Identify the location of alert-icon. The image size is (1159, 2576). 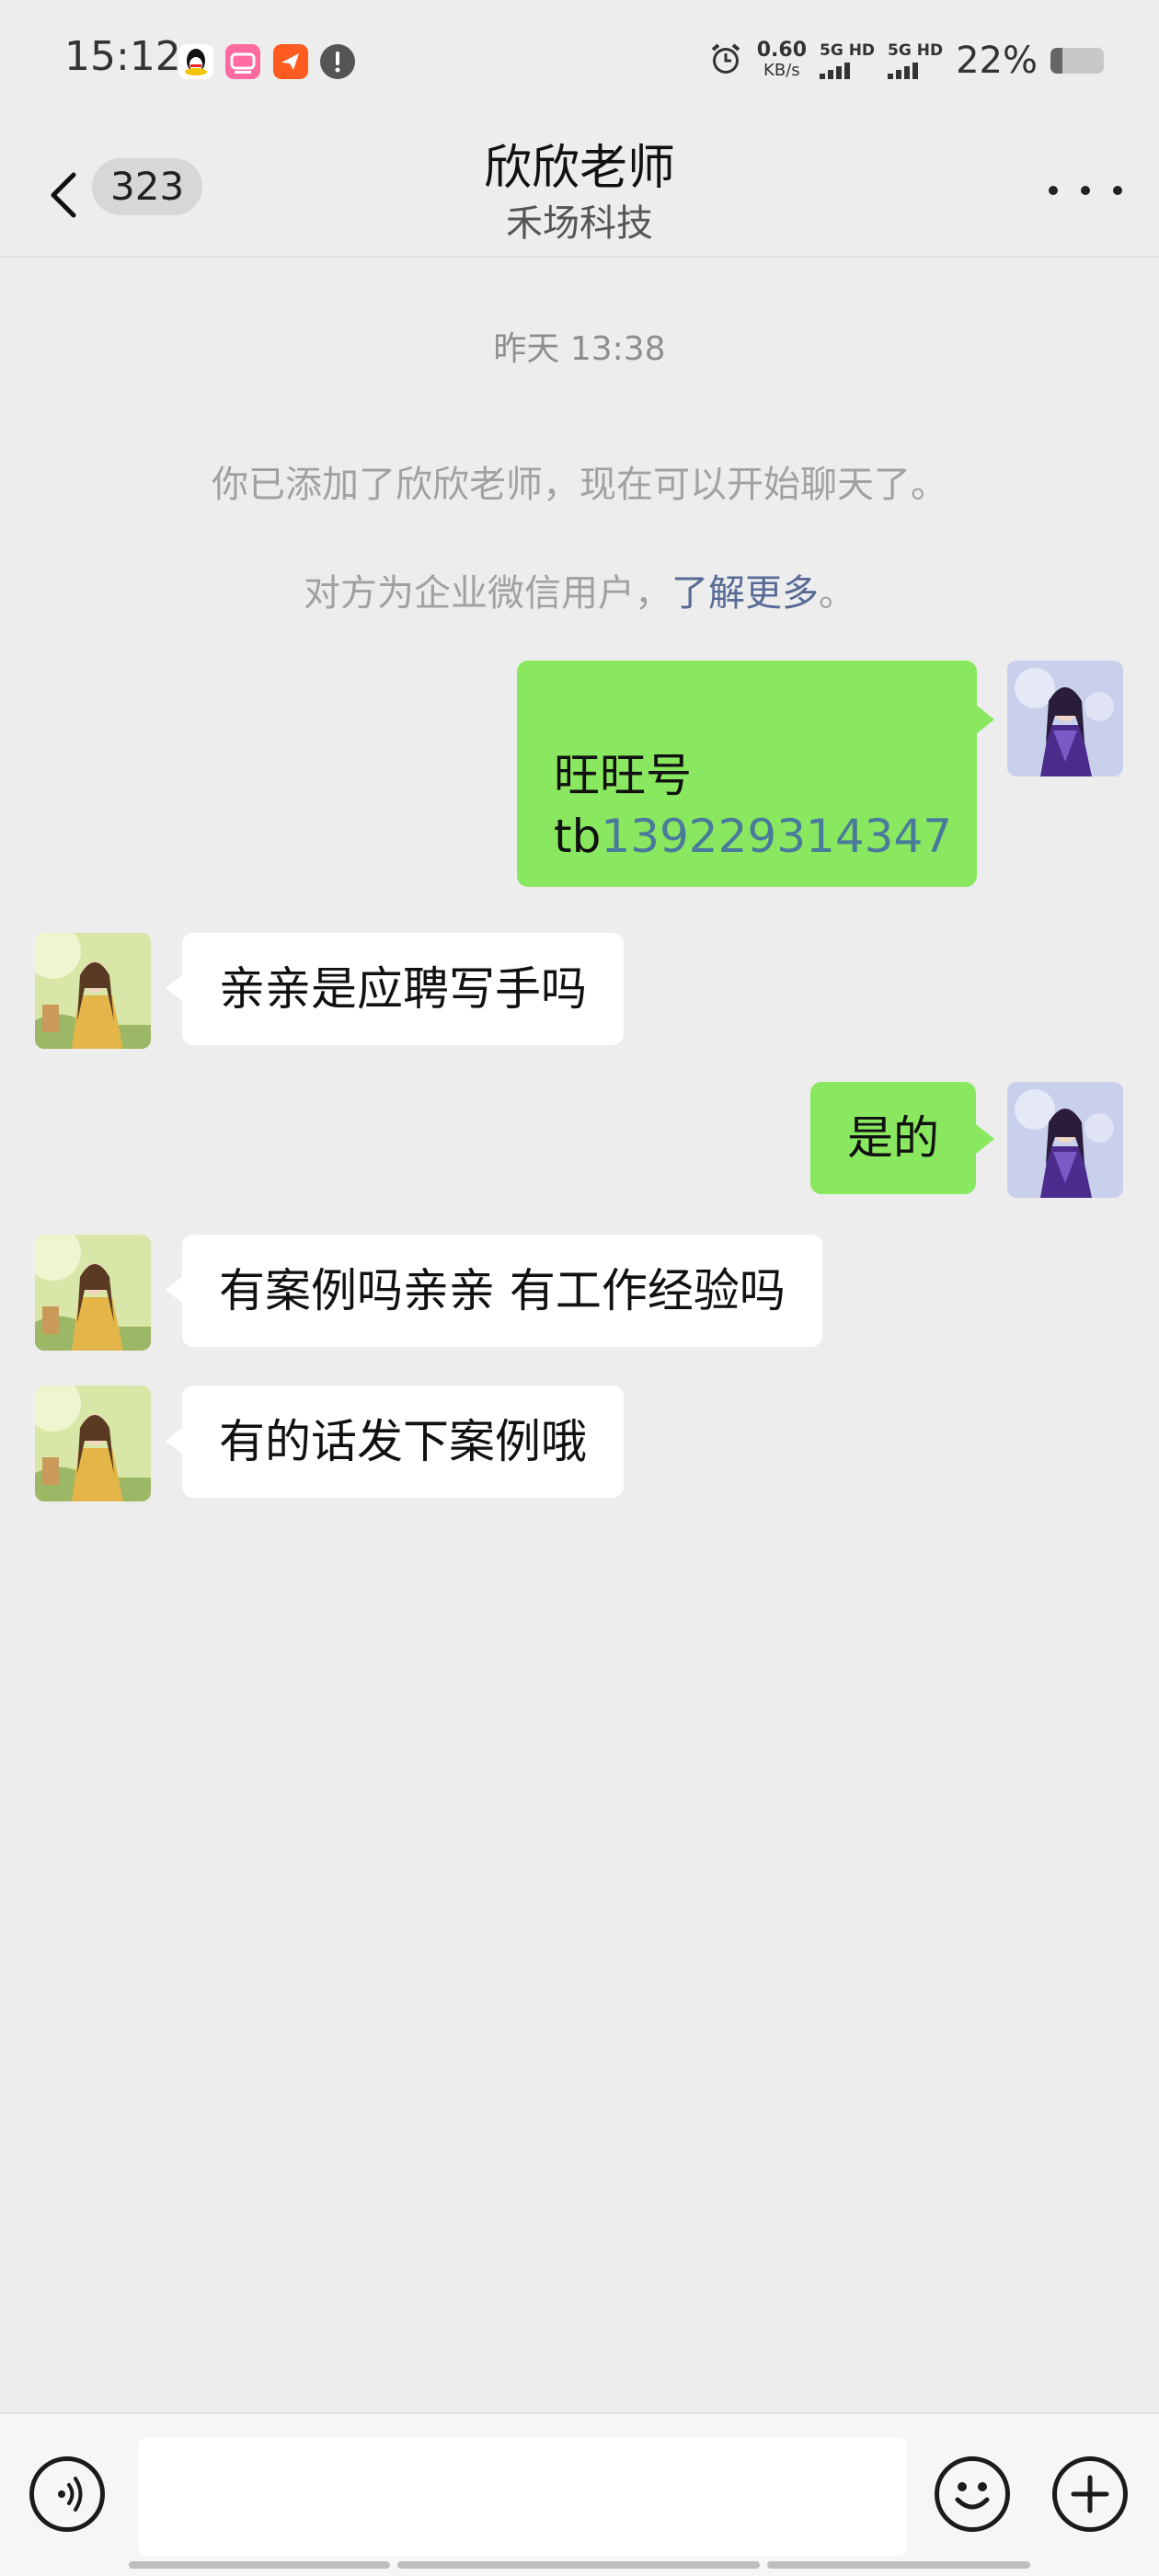
(337, 61).